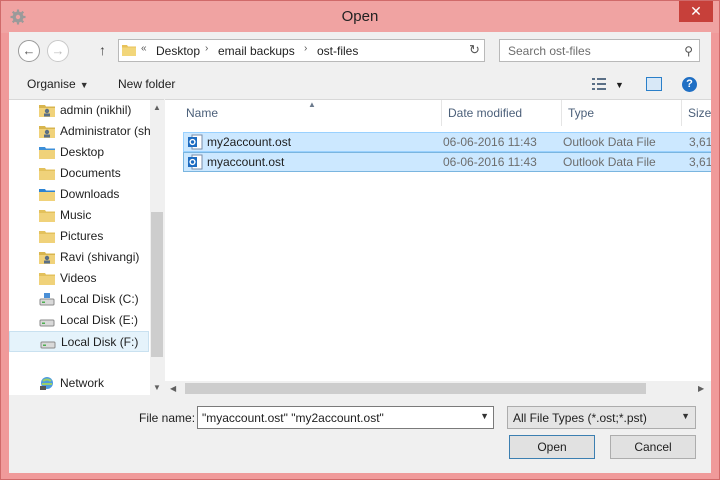  I want to click on column-header-type: Type, so click(622, 113).